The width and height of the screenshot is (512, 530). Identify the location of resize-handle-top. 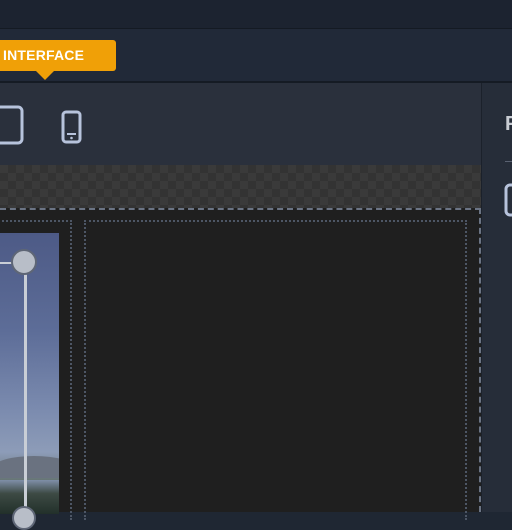
(24, 262).